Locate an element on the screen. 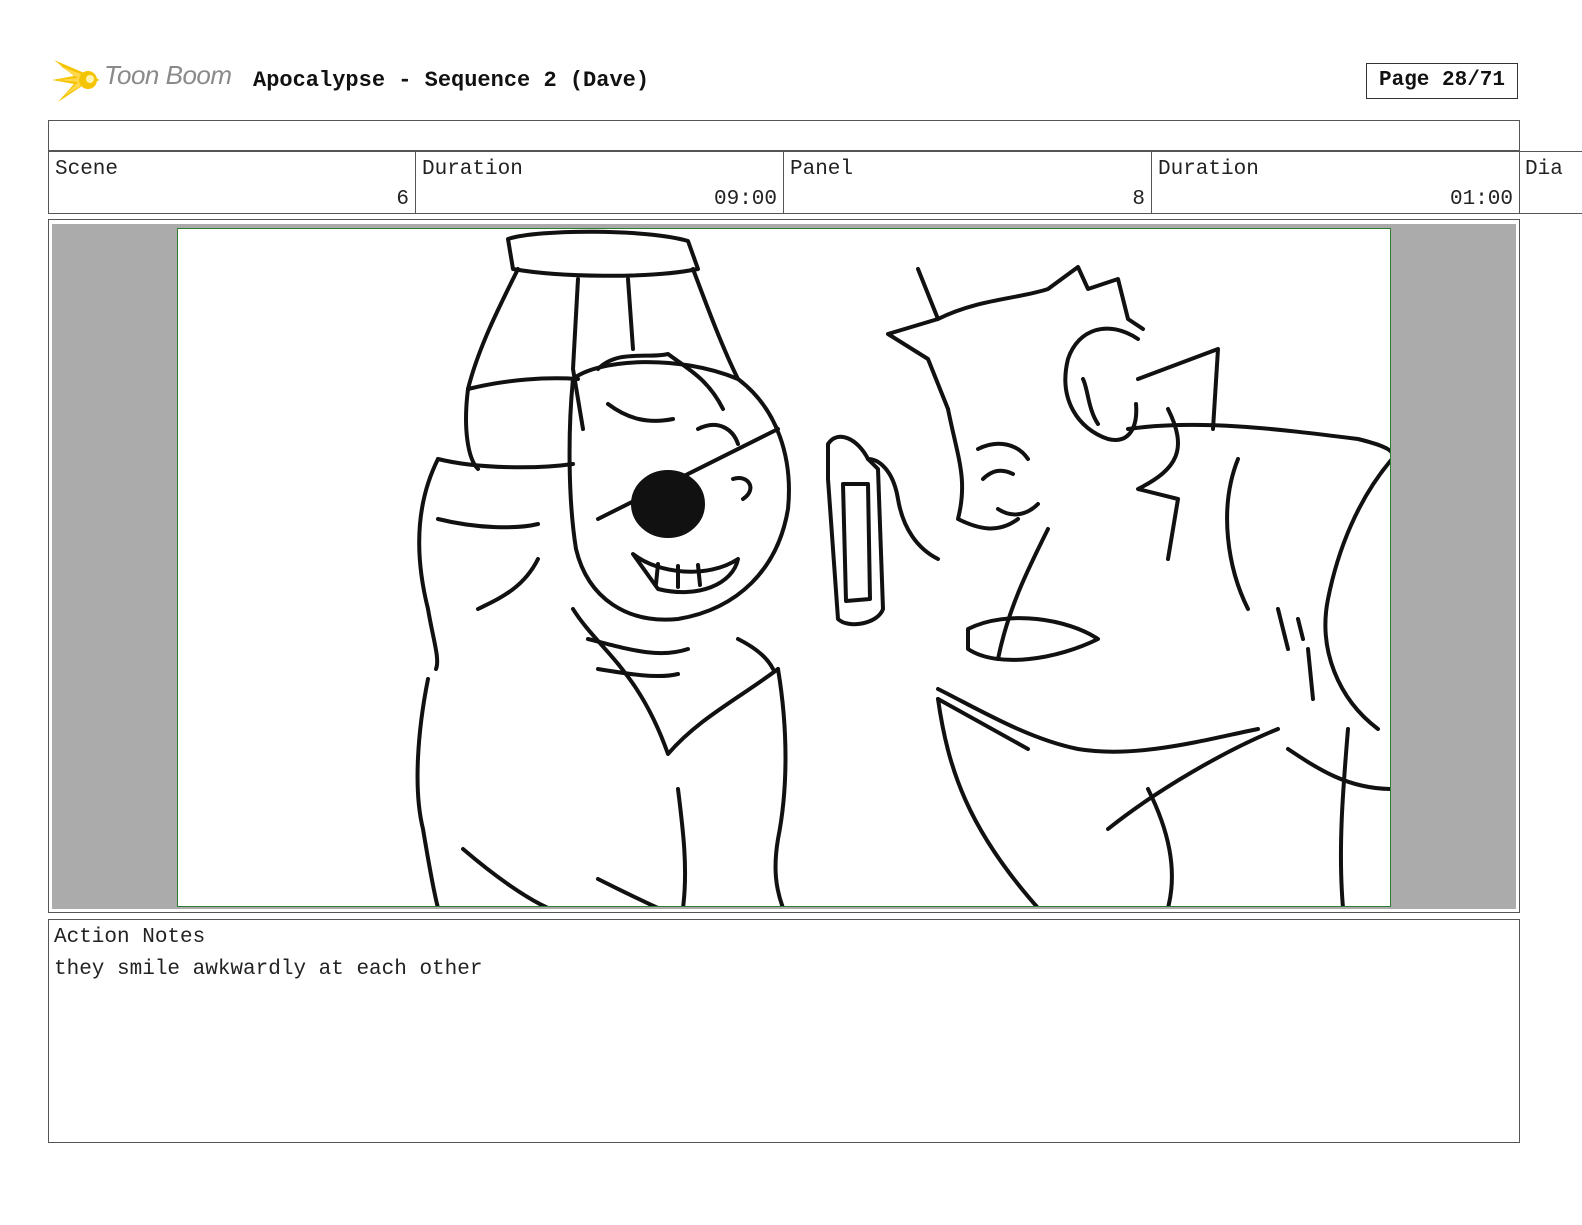  dialog-cell: Dia is located at coordinates (1550, 182).